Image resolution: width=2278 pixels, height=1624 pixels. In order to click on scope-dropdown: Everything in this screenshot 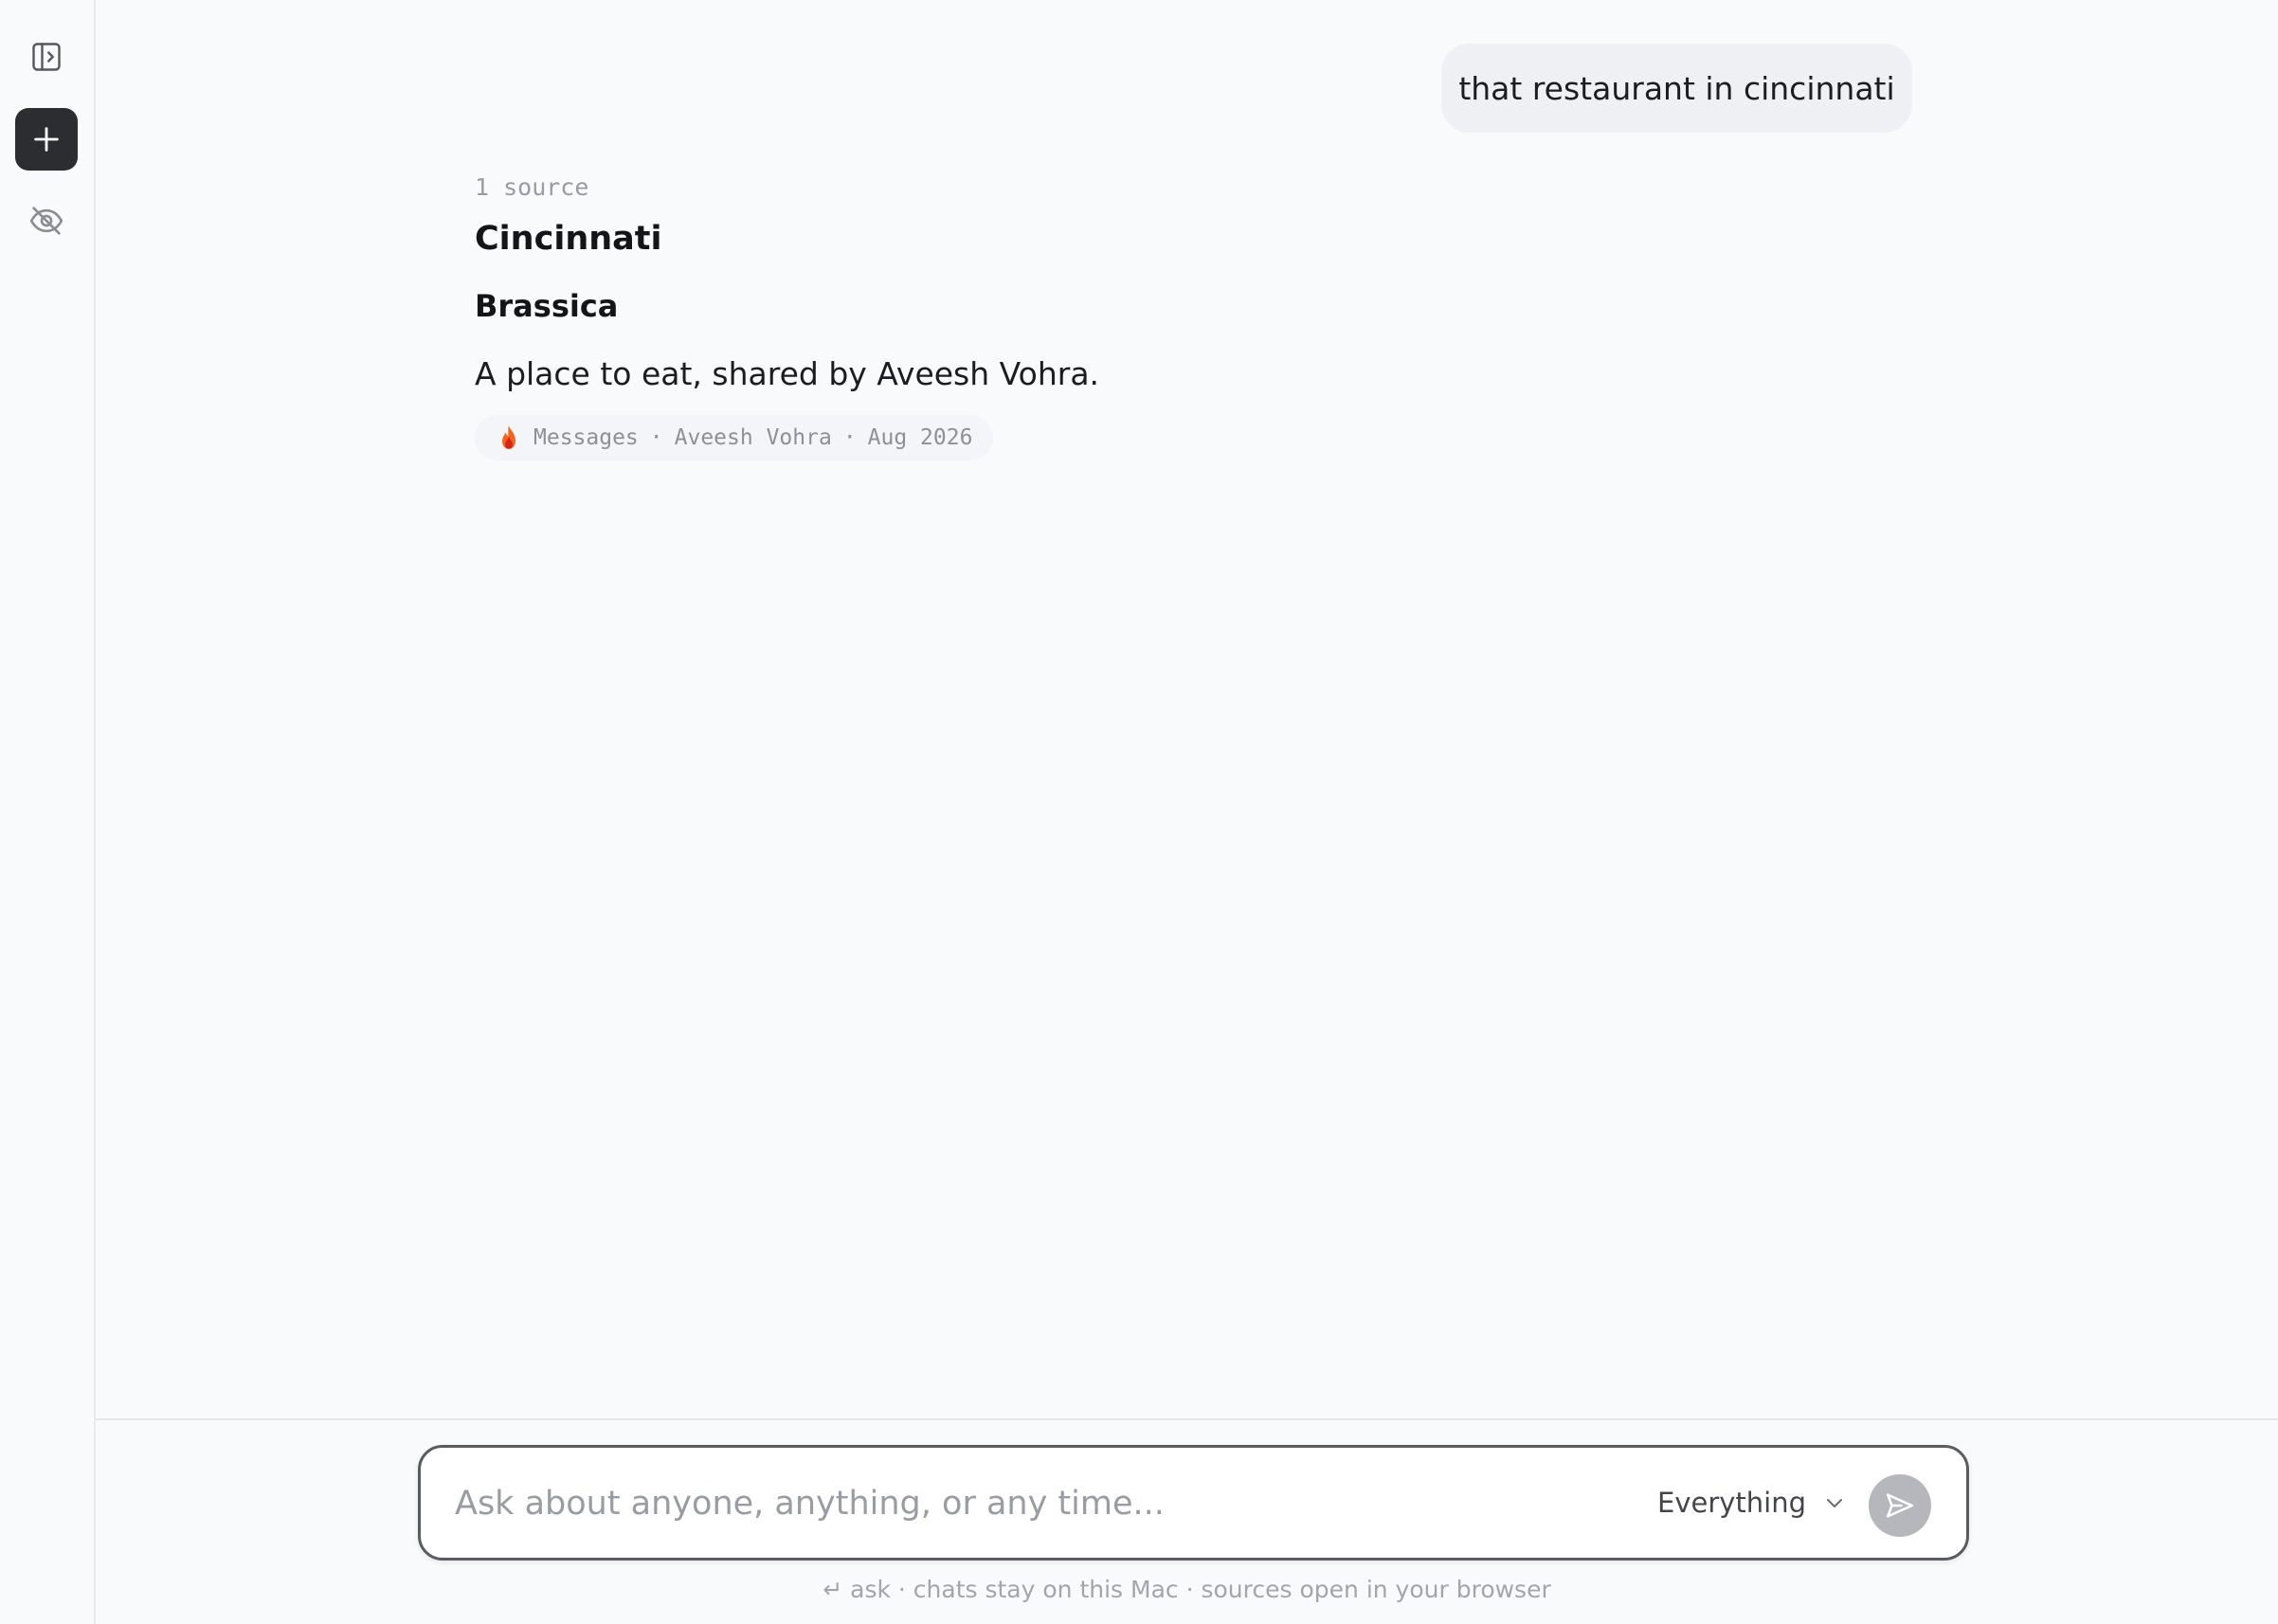, I will do `click(1751, 1503)`.